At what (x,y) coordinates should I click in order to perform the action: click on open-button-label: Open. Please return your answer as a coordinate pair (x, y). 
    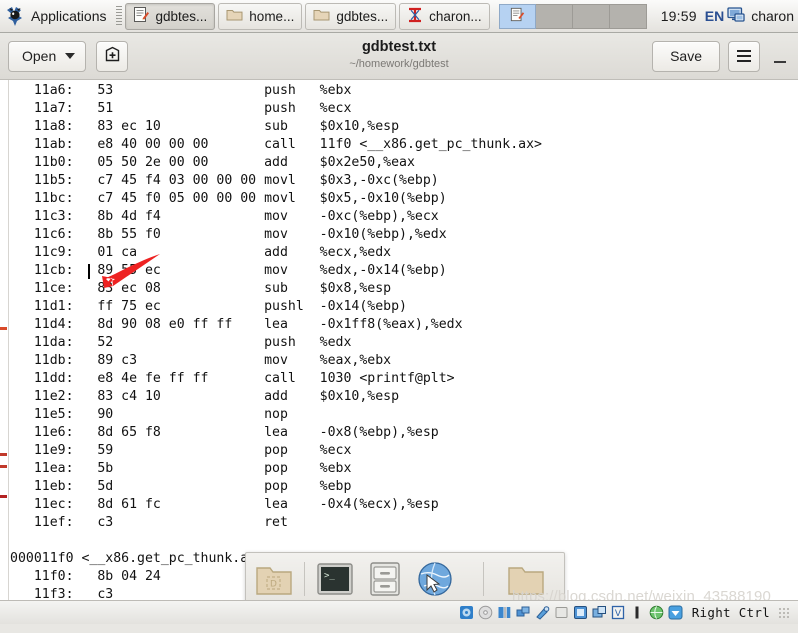
    Looking at the image, I should click on (39, 56).